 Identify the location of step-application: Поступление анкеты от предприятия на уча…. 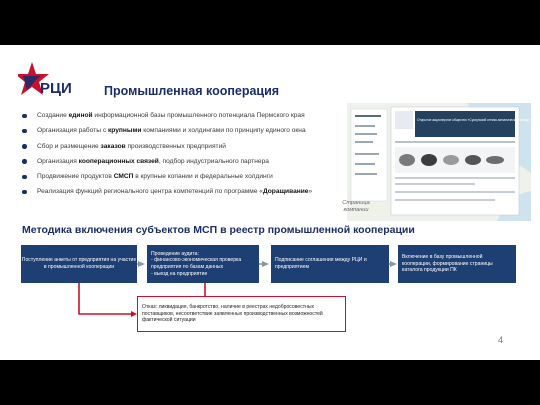
(79, 264).